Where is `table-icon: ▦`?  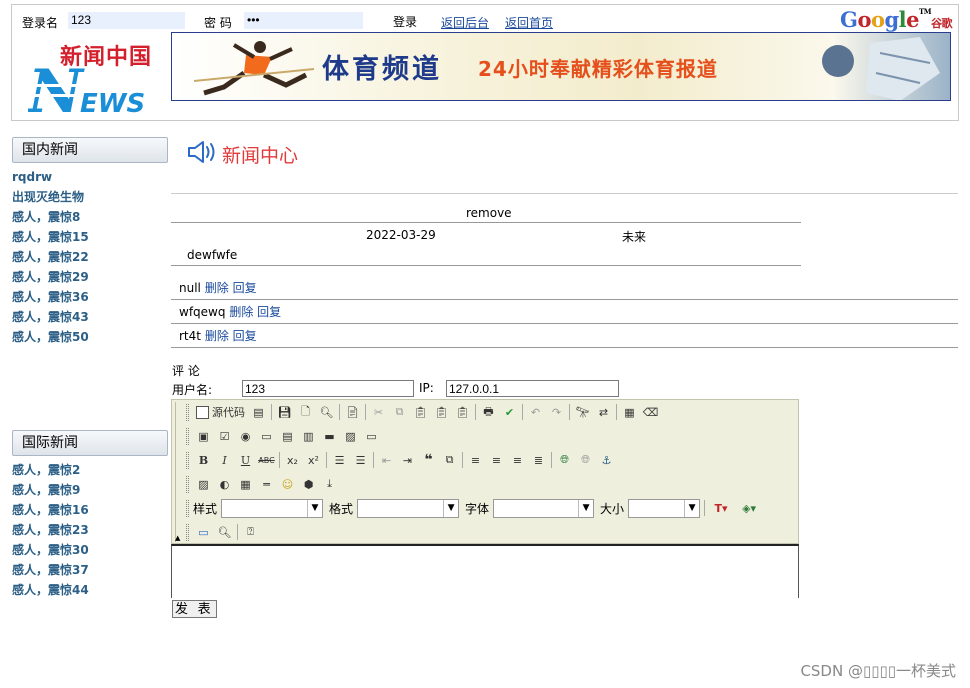 table-icon: ▦ is located at coordinates (245, 484).